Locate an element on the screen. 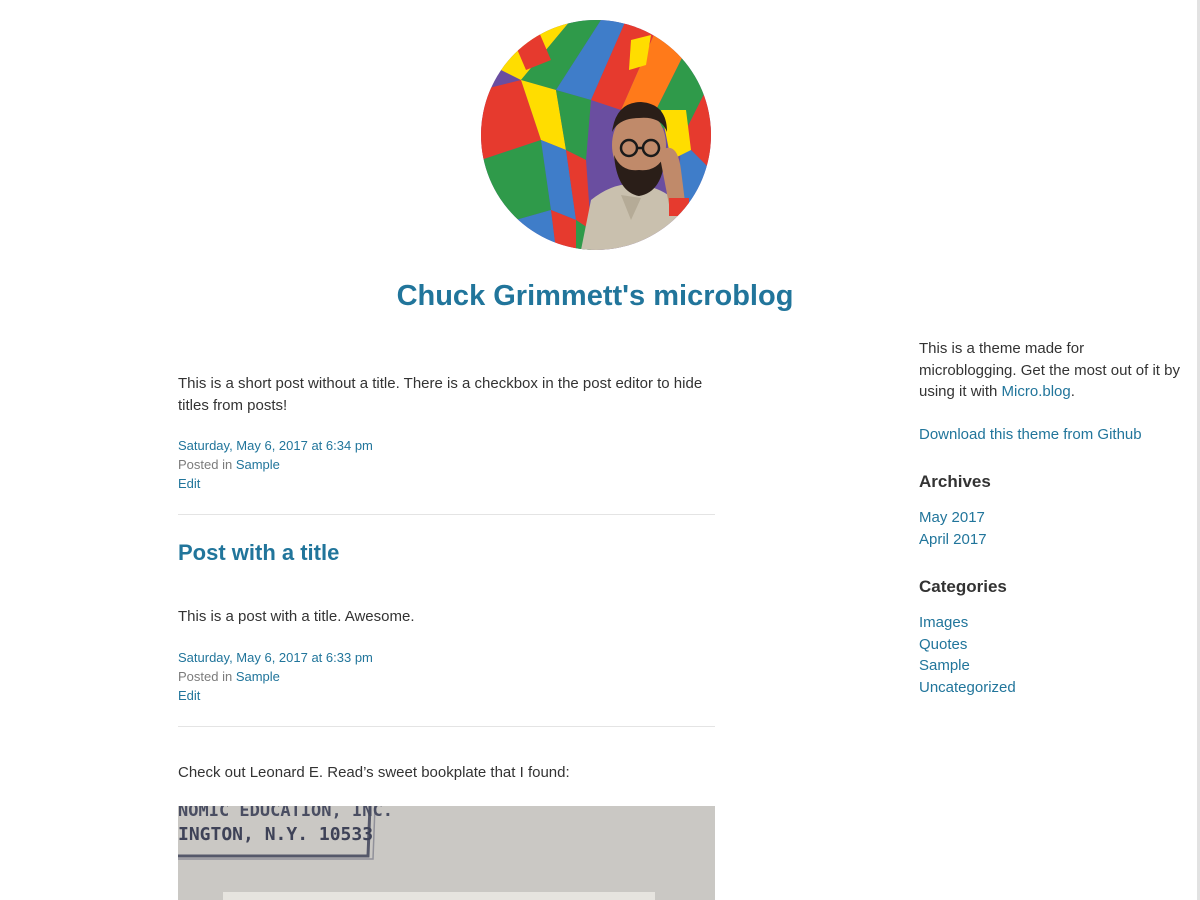  avatar-image is located at coordinates (596, 135).